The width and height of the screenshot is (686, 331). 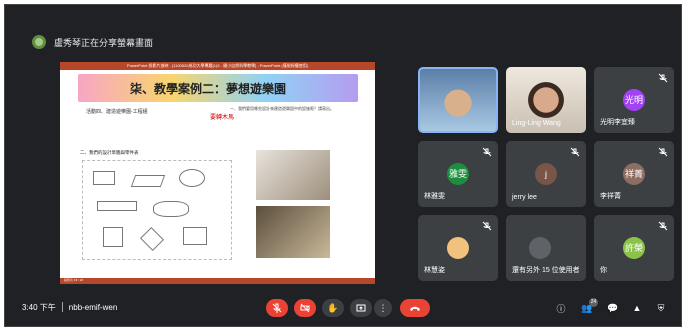 I want to click on others-avatar-stack, so click(x=539, y=248).